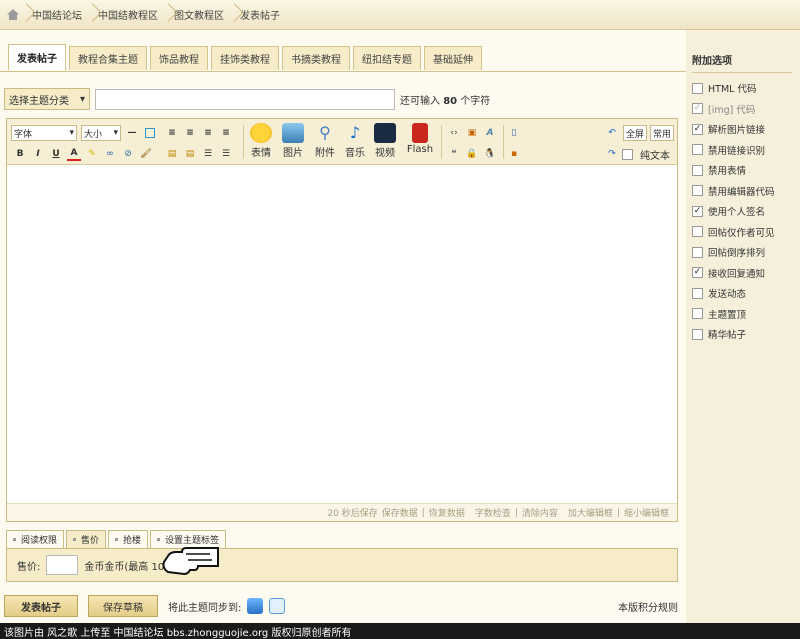 The height and width of the screenshot is (639, 800). Describe the element at coordinates (146, 154) in the screenshot. I see `clear-format-icon: 🖌` at that location.